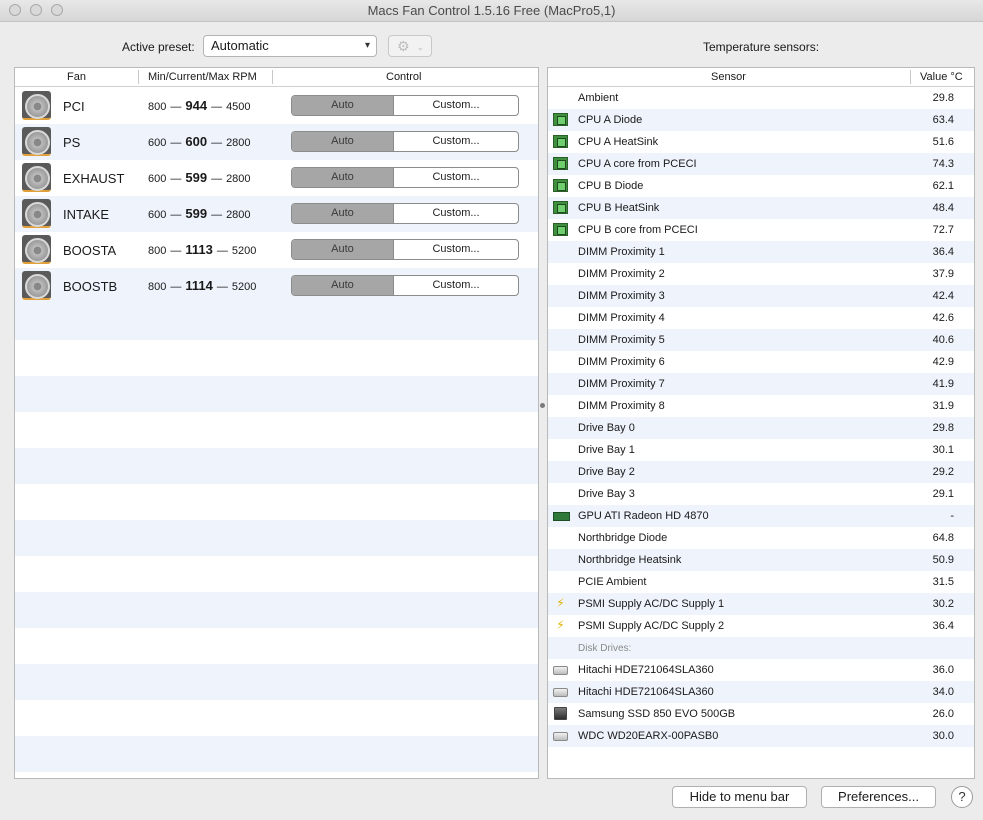  I want to click on sensor-row: CPU A Diode 63.4, so click(761, 120).